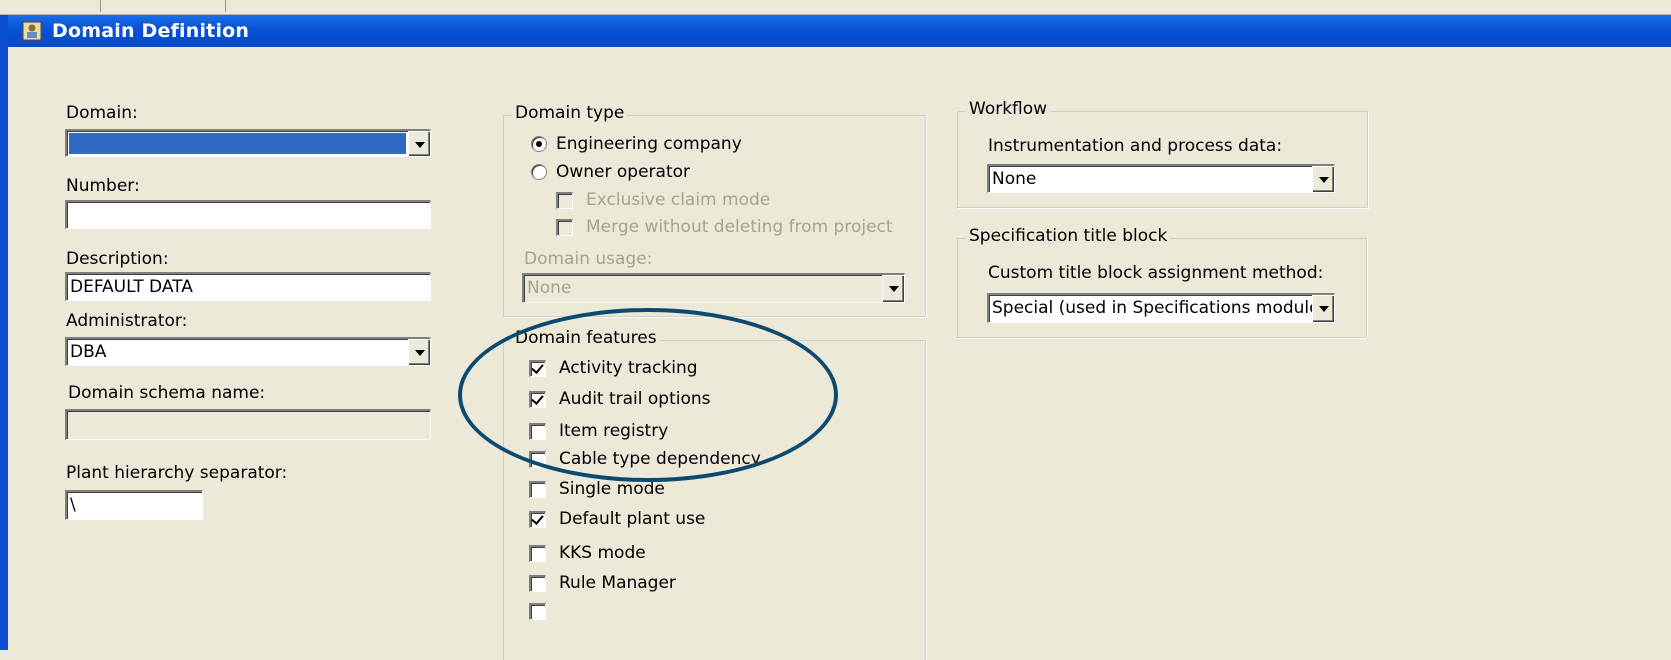 The height and width of the screenshot is (660, 1671). I want to click on audit-trail-checkbox, so click(537, 399).